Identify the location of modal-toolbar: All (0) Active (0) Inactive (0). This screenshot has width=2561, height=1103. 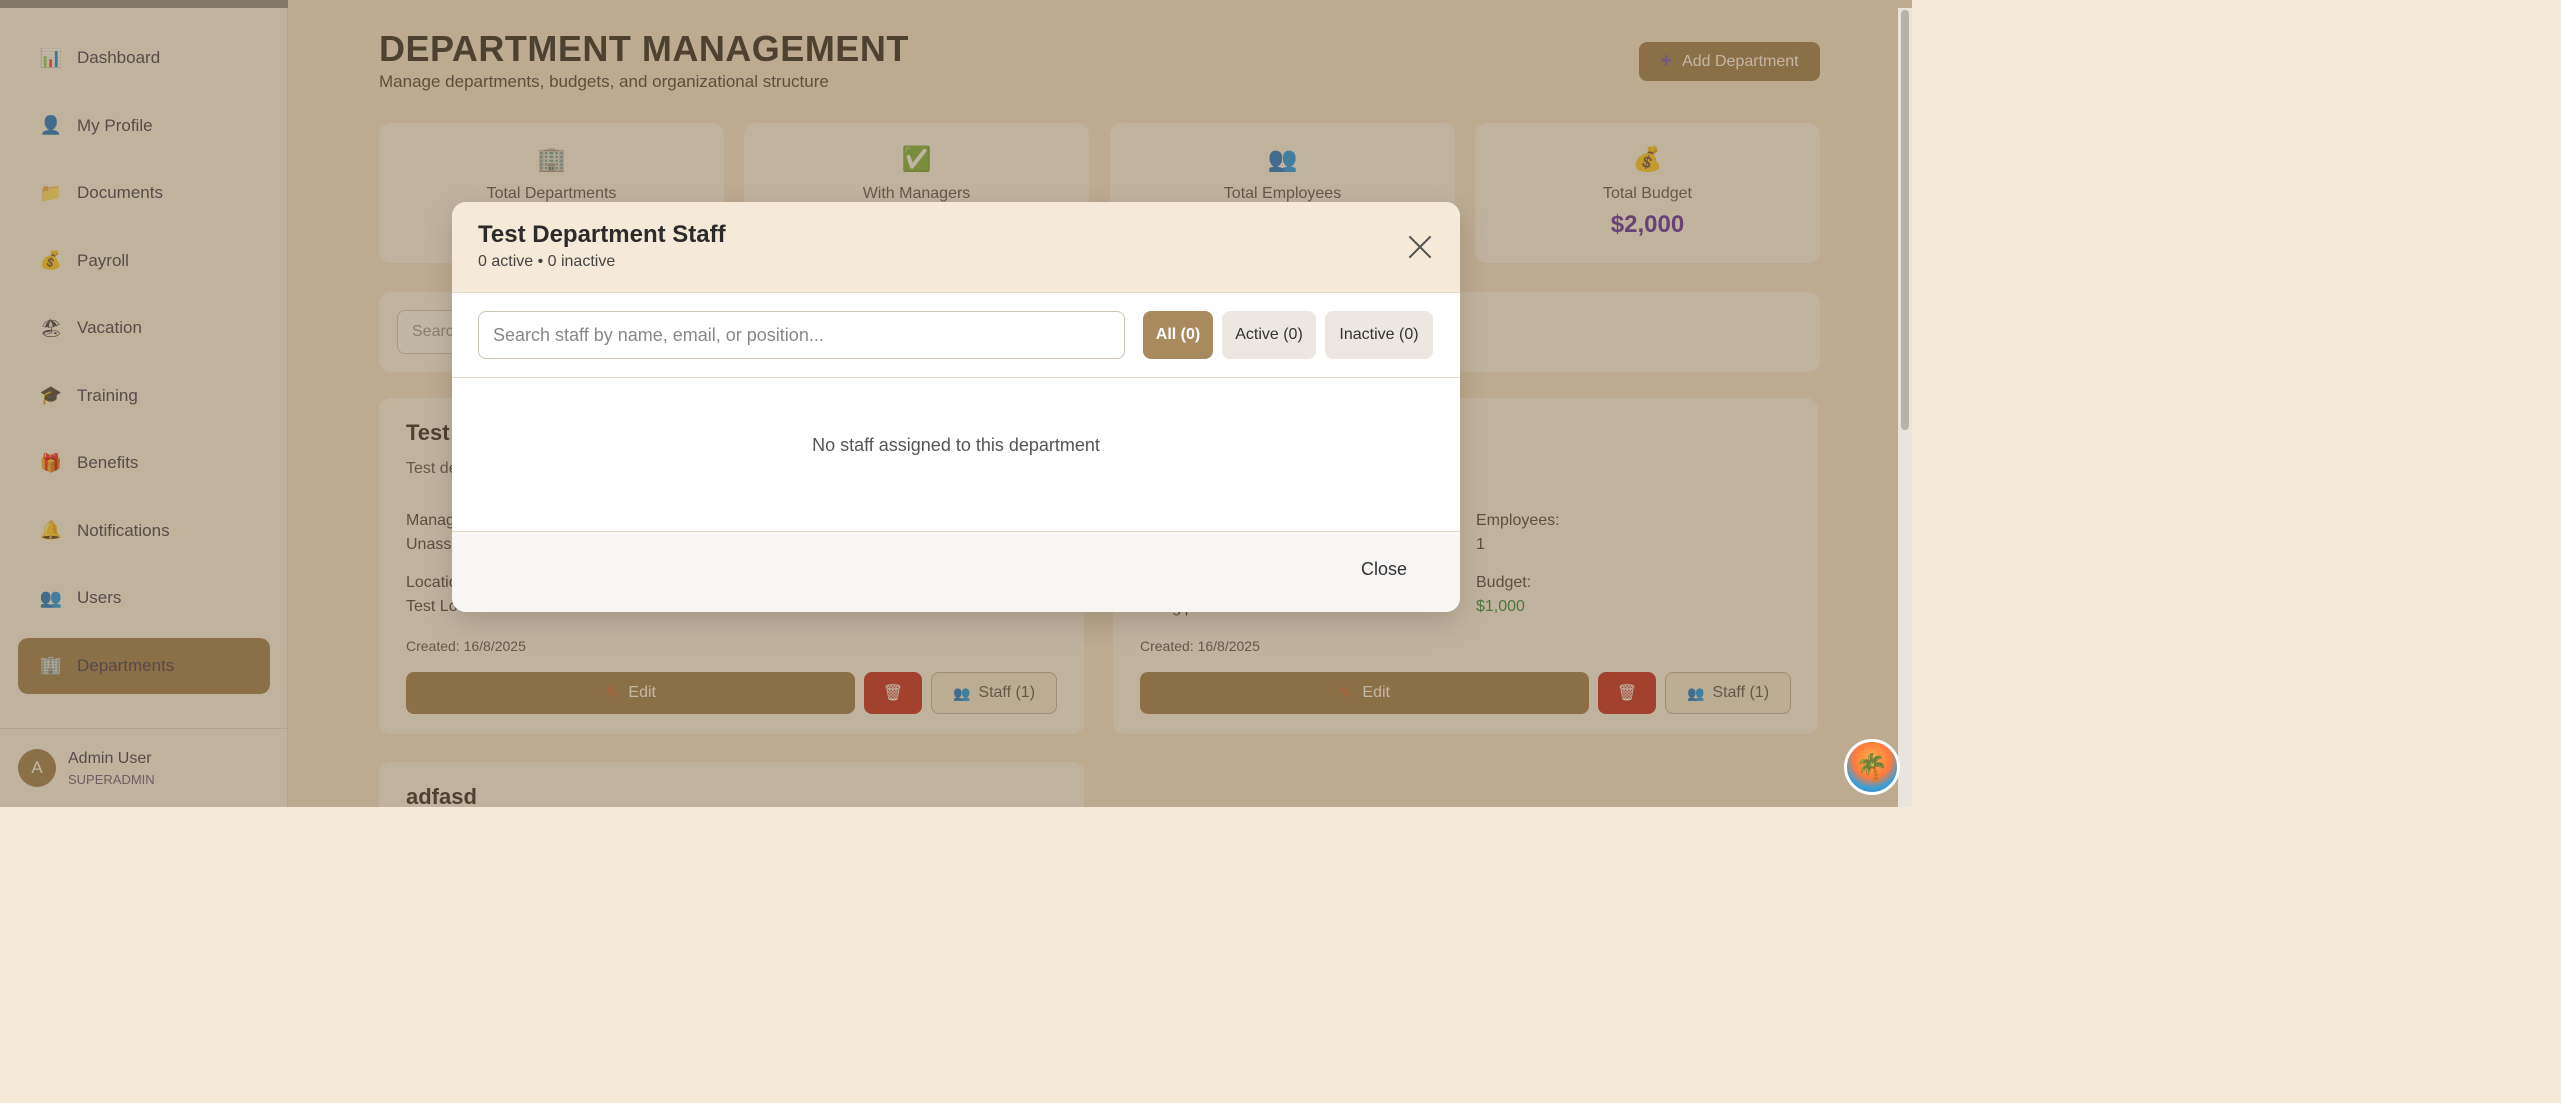
(956, 335).